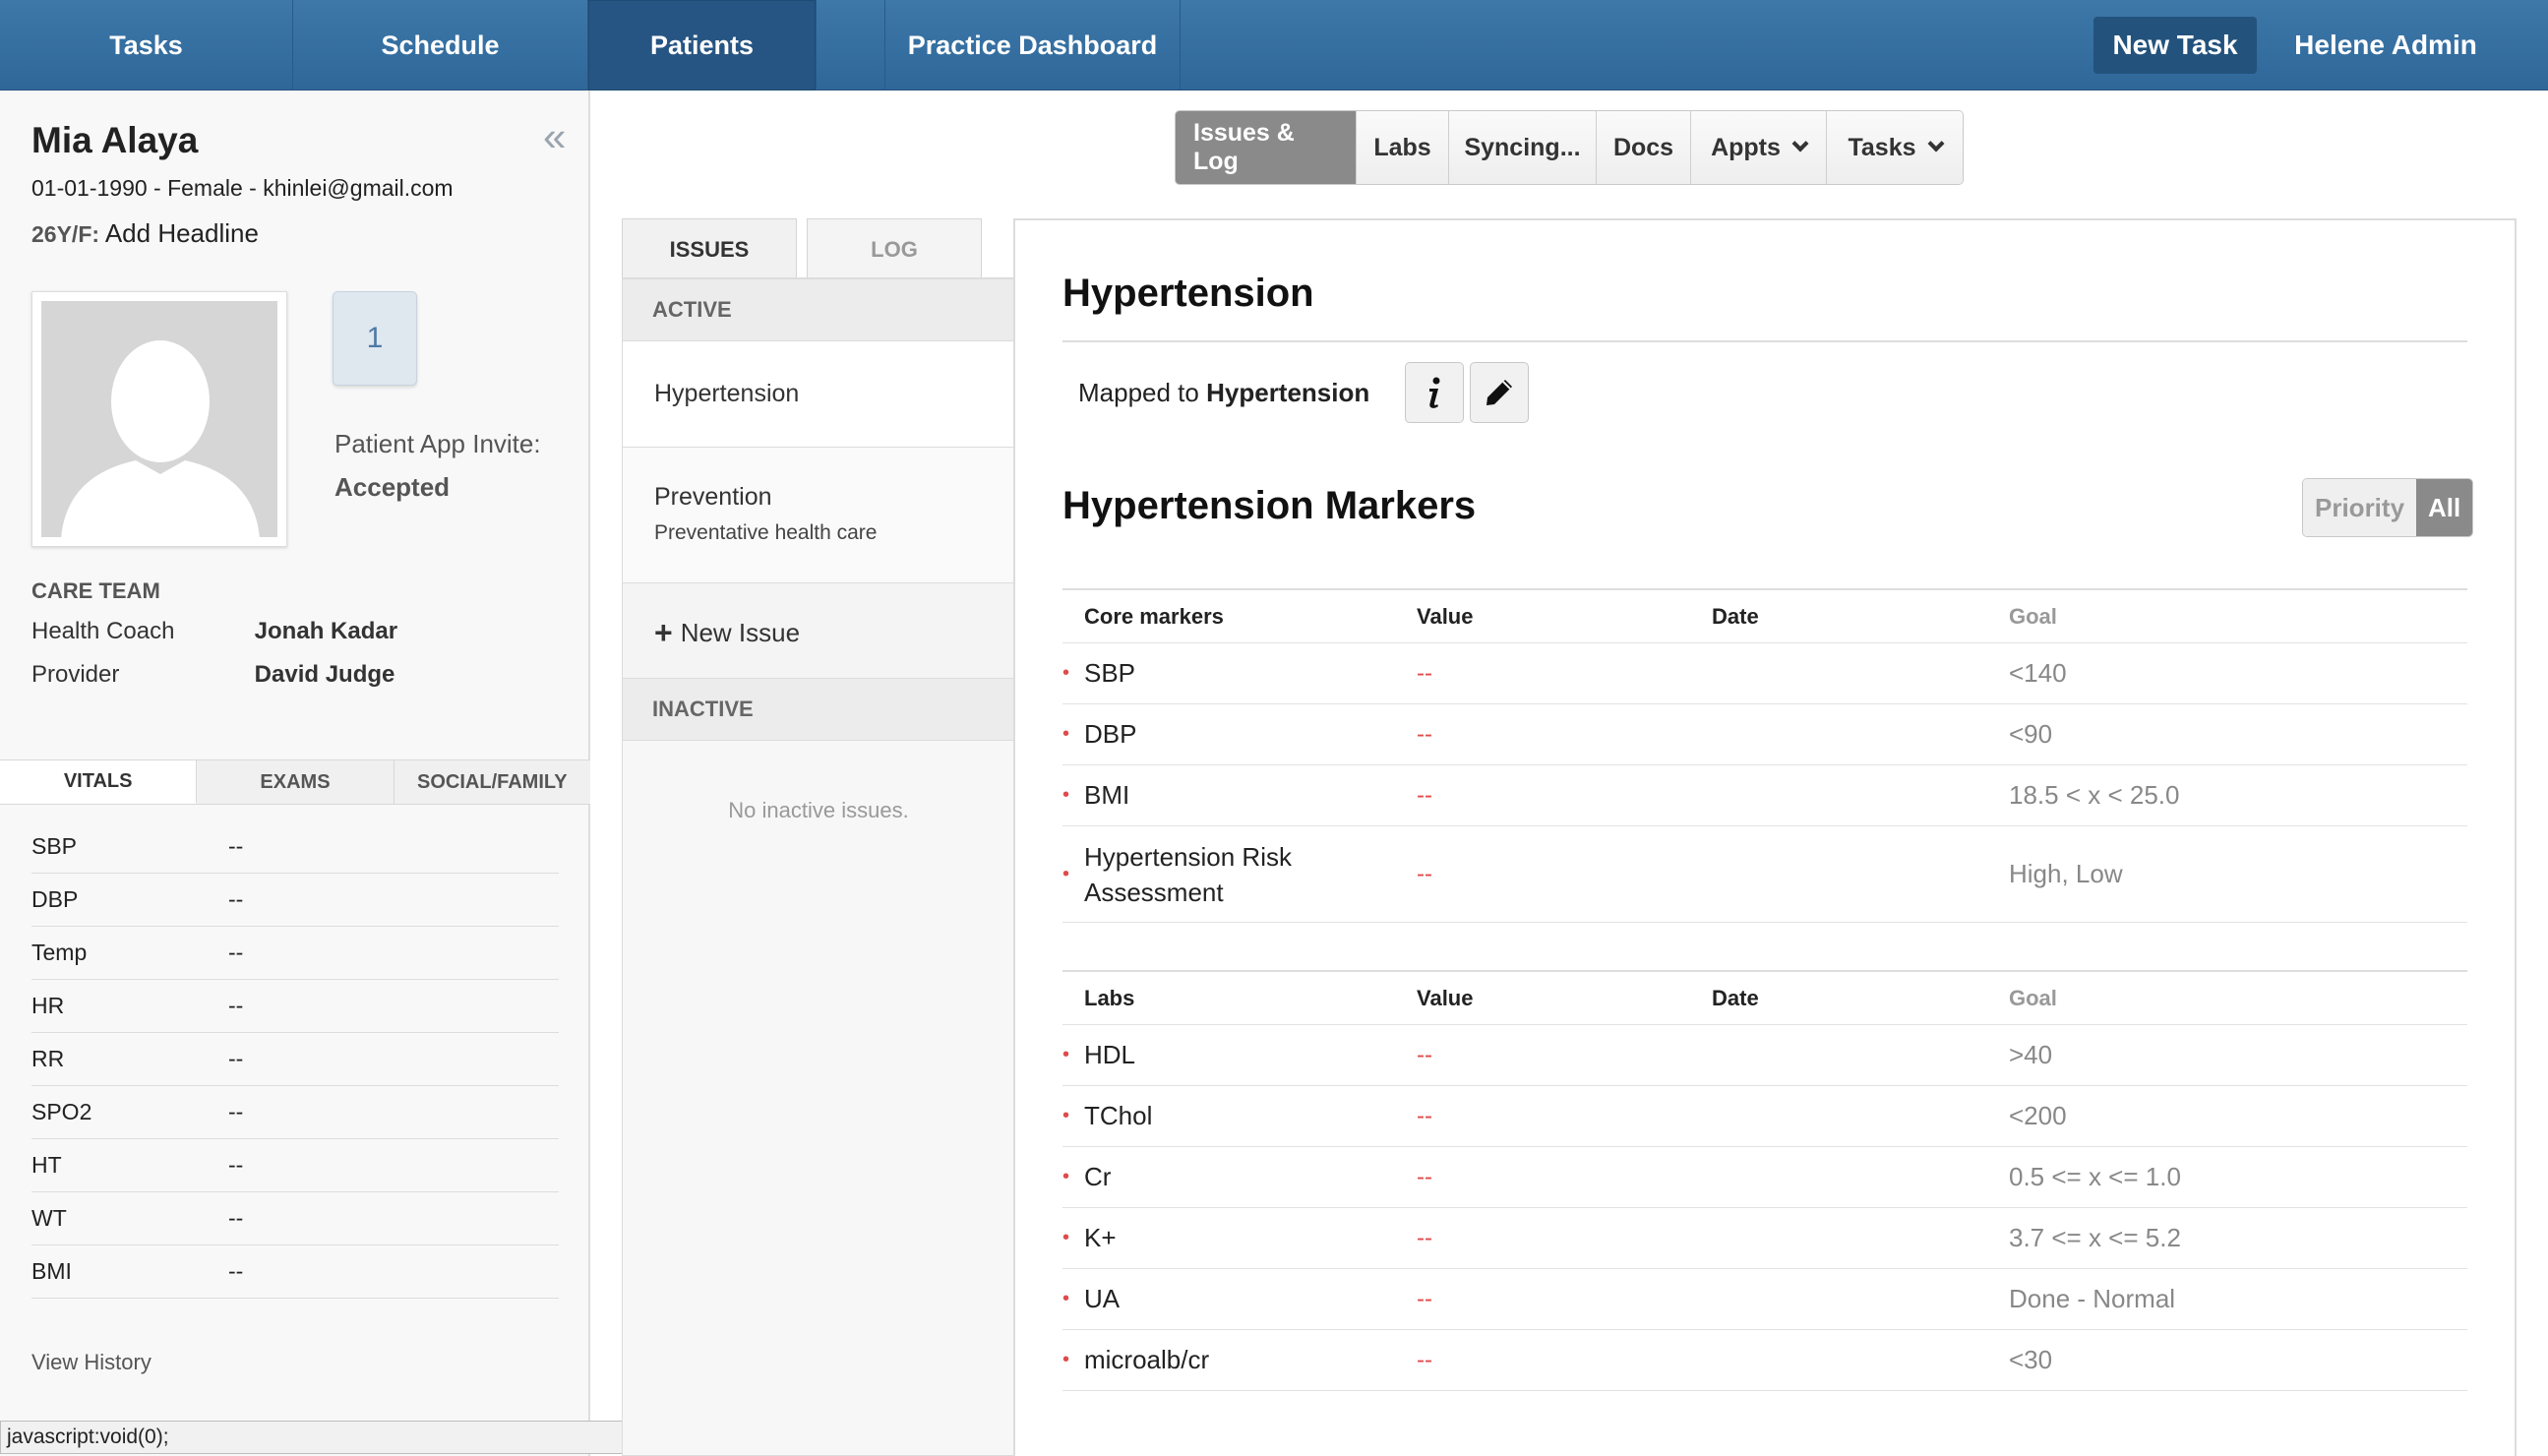 This screenshot has height=1456, width=2548. What do you see at coordinates (702, 45) in the screenshot?
I see `nav-tab-patients: Patients` at bounding box center [702, 45].